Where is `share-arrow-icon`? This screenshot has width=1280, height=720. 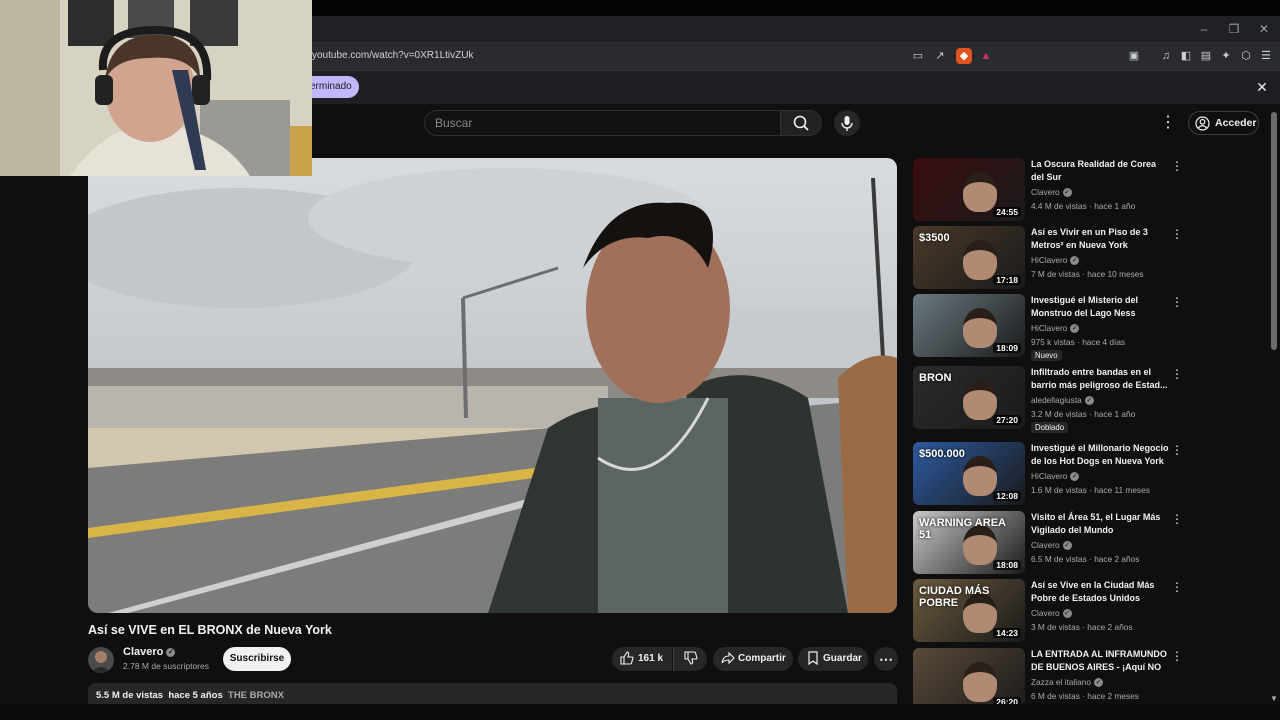 share-arrow-icon is located at coordinates (728, 658).